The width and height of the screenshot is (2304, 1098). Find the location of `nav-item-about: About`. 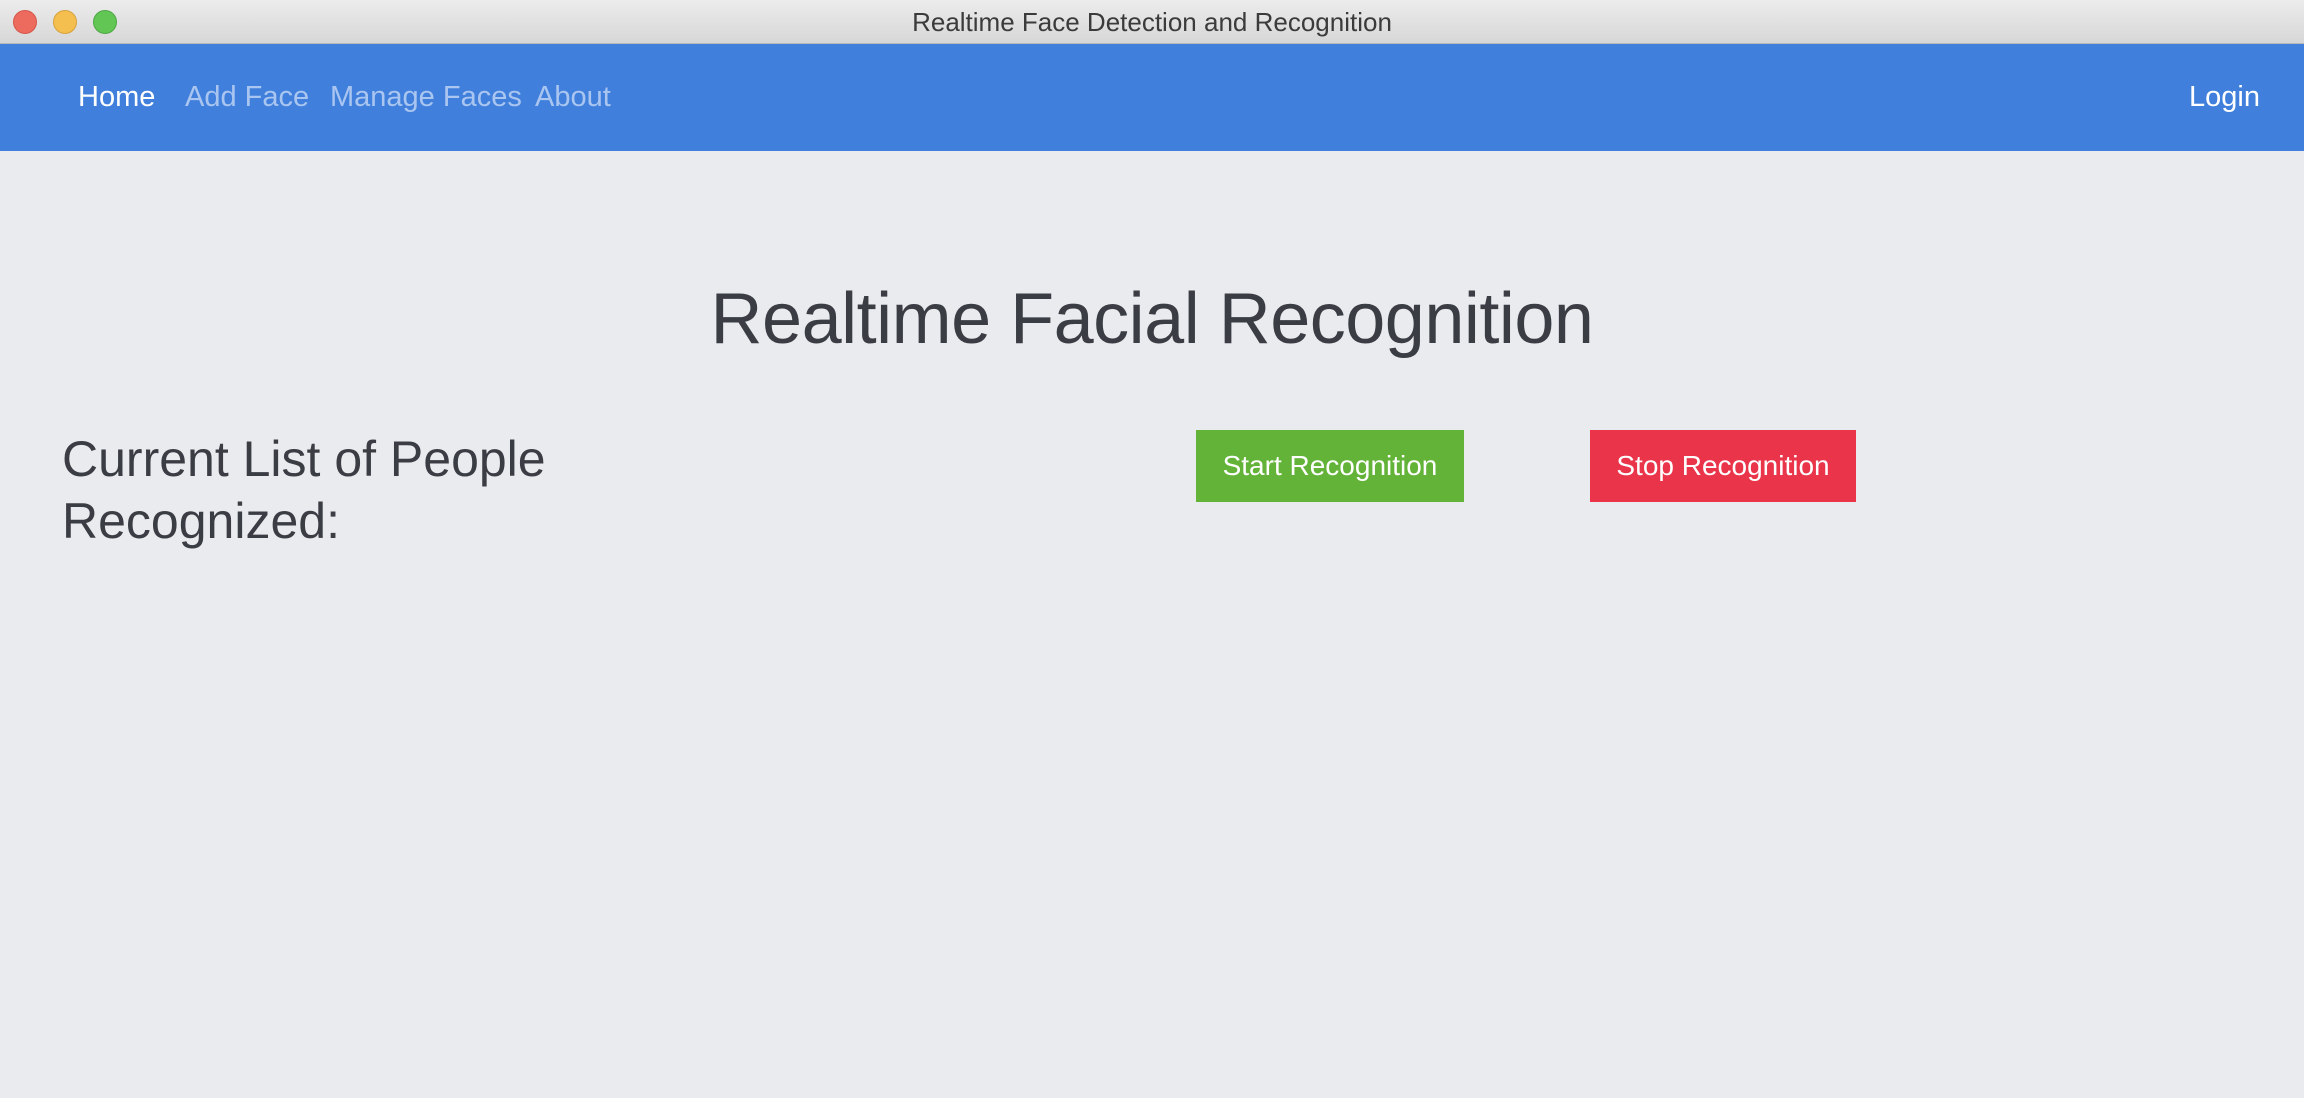

nav-item-about: About is located at coordinates (573, 97).